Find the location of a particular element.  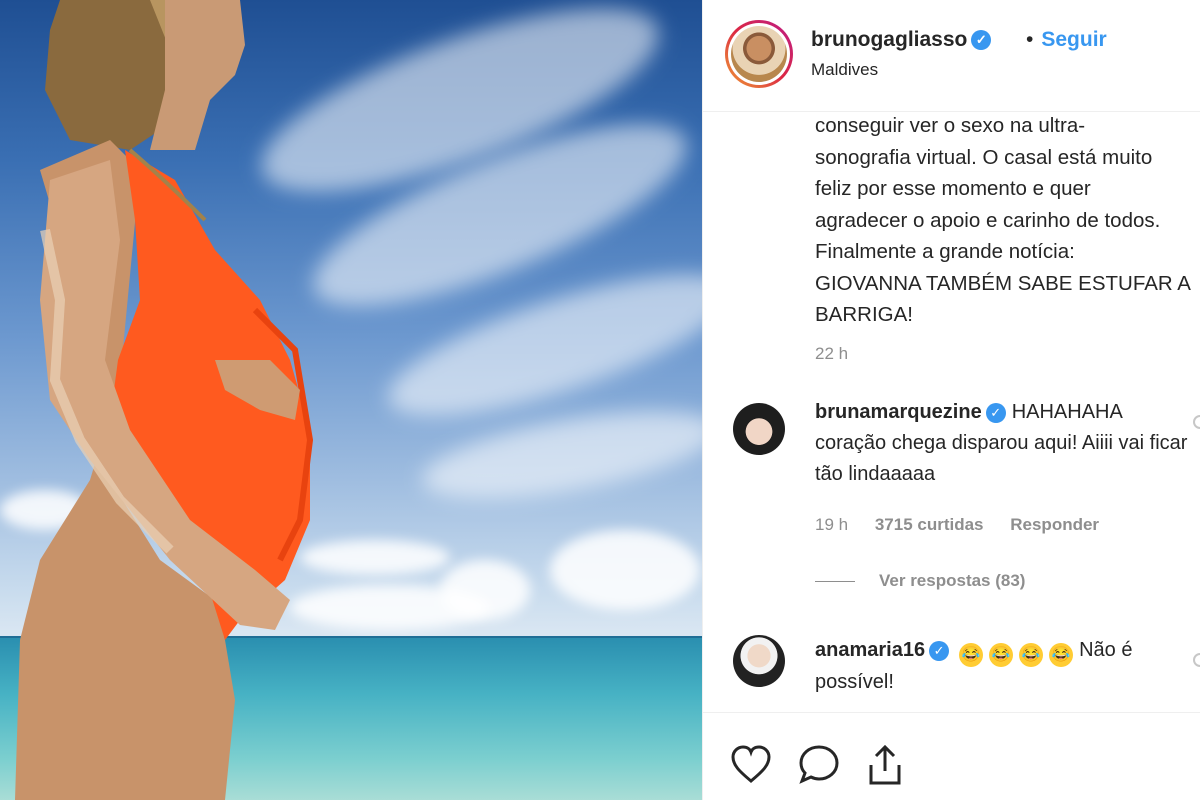

comment-text: anamaria16 ✓ 😂 😂 😂 😂 Não é possível! is located at coordinates (1005, 666).